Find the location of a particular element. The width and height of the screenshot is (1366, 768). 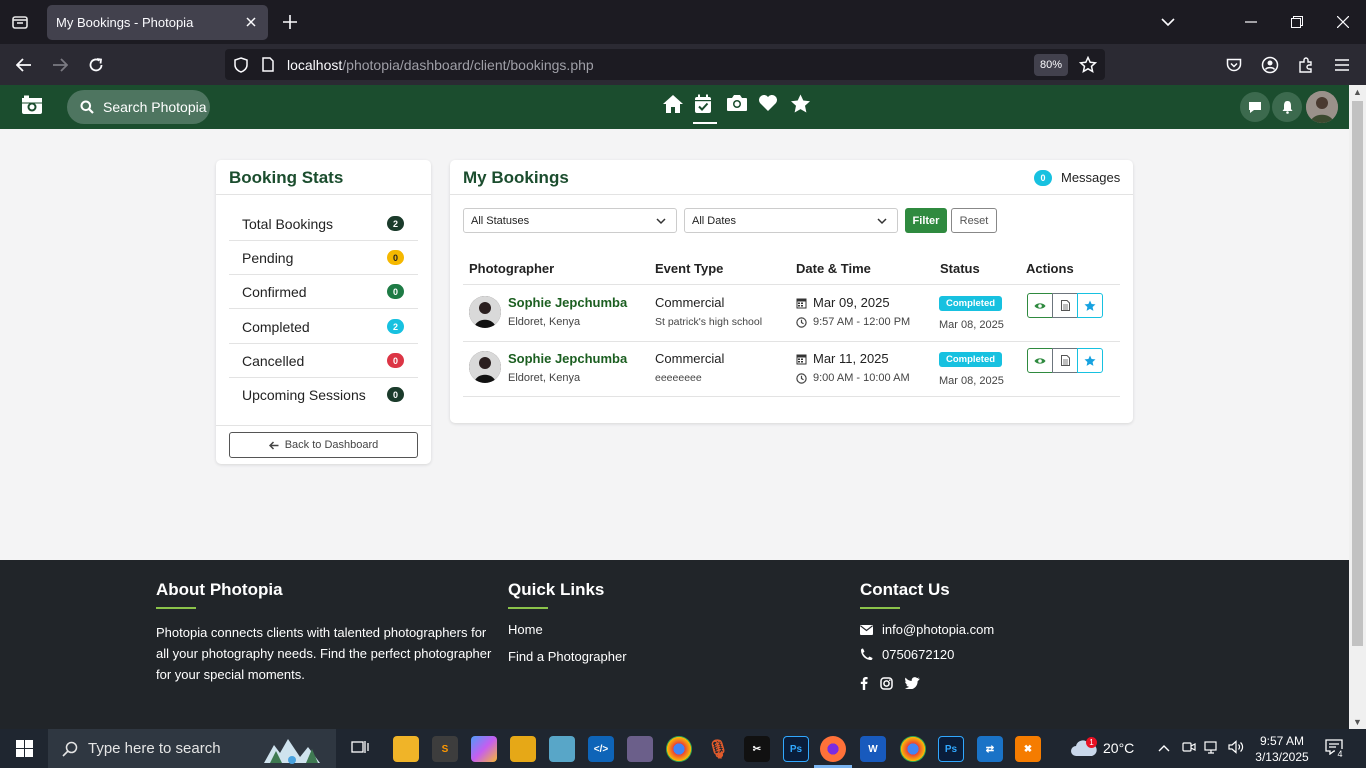

menu-hamburger-icon is located at coordinates (1342, 65).